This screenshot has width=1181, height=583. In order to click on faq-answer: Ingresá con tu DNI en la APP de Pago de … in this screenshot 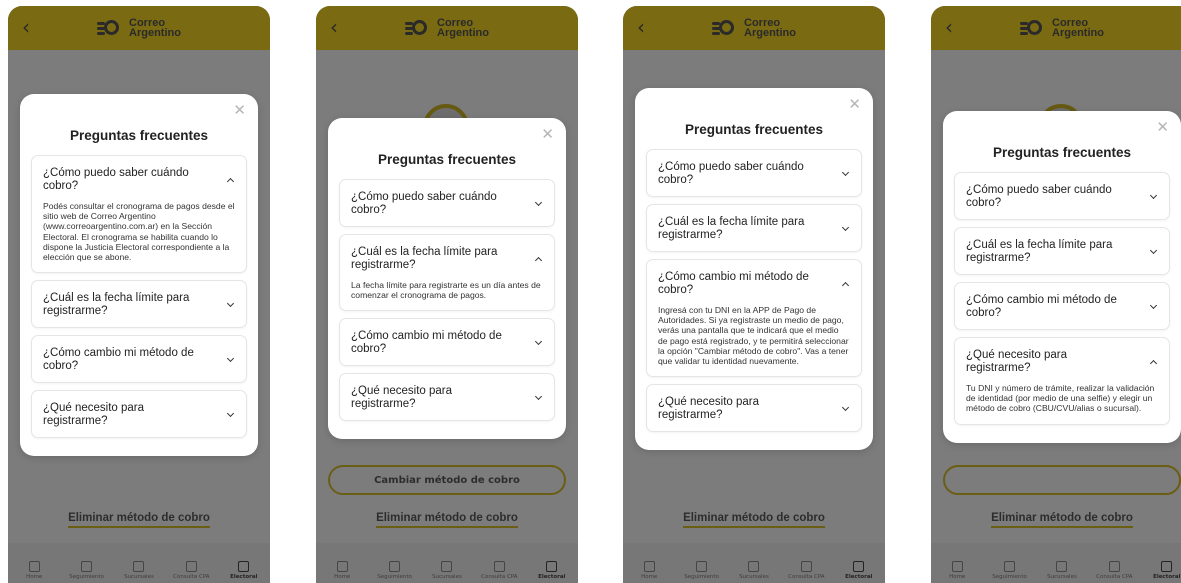, I will do `click(753, 336)`.